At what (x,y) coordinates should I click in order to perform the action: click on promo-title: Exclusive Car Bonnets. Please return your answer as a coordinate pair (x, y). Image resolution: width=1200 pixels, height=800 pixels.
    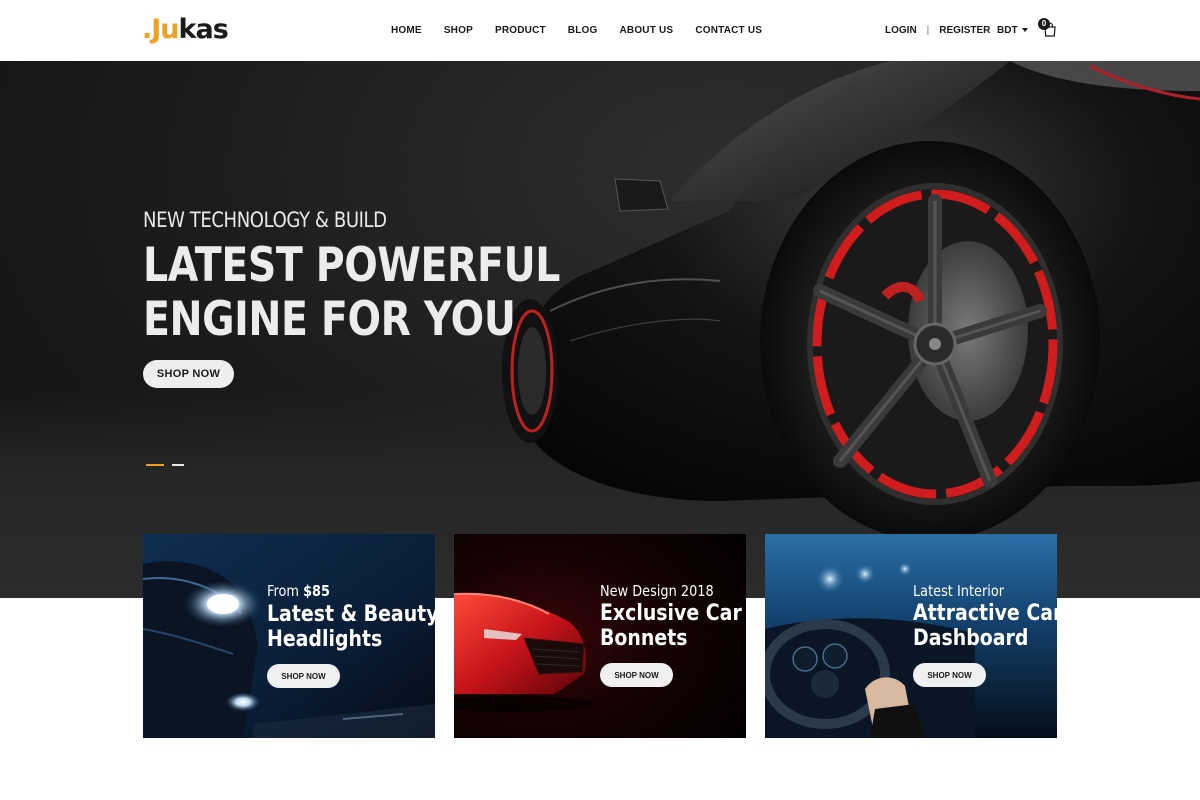
    Looking at the image, I should click on (671, 626).